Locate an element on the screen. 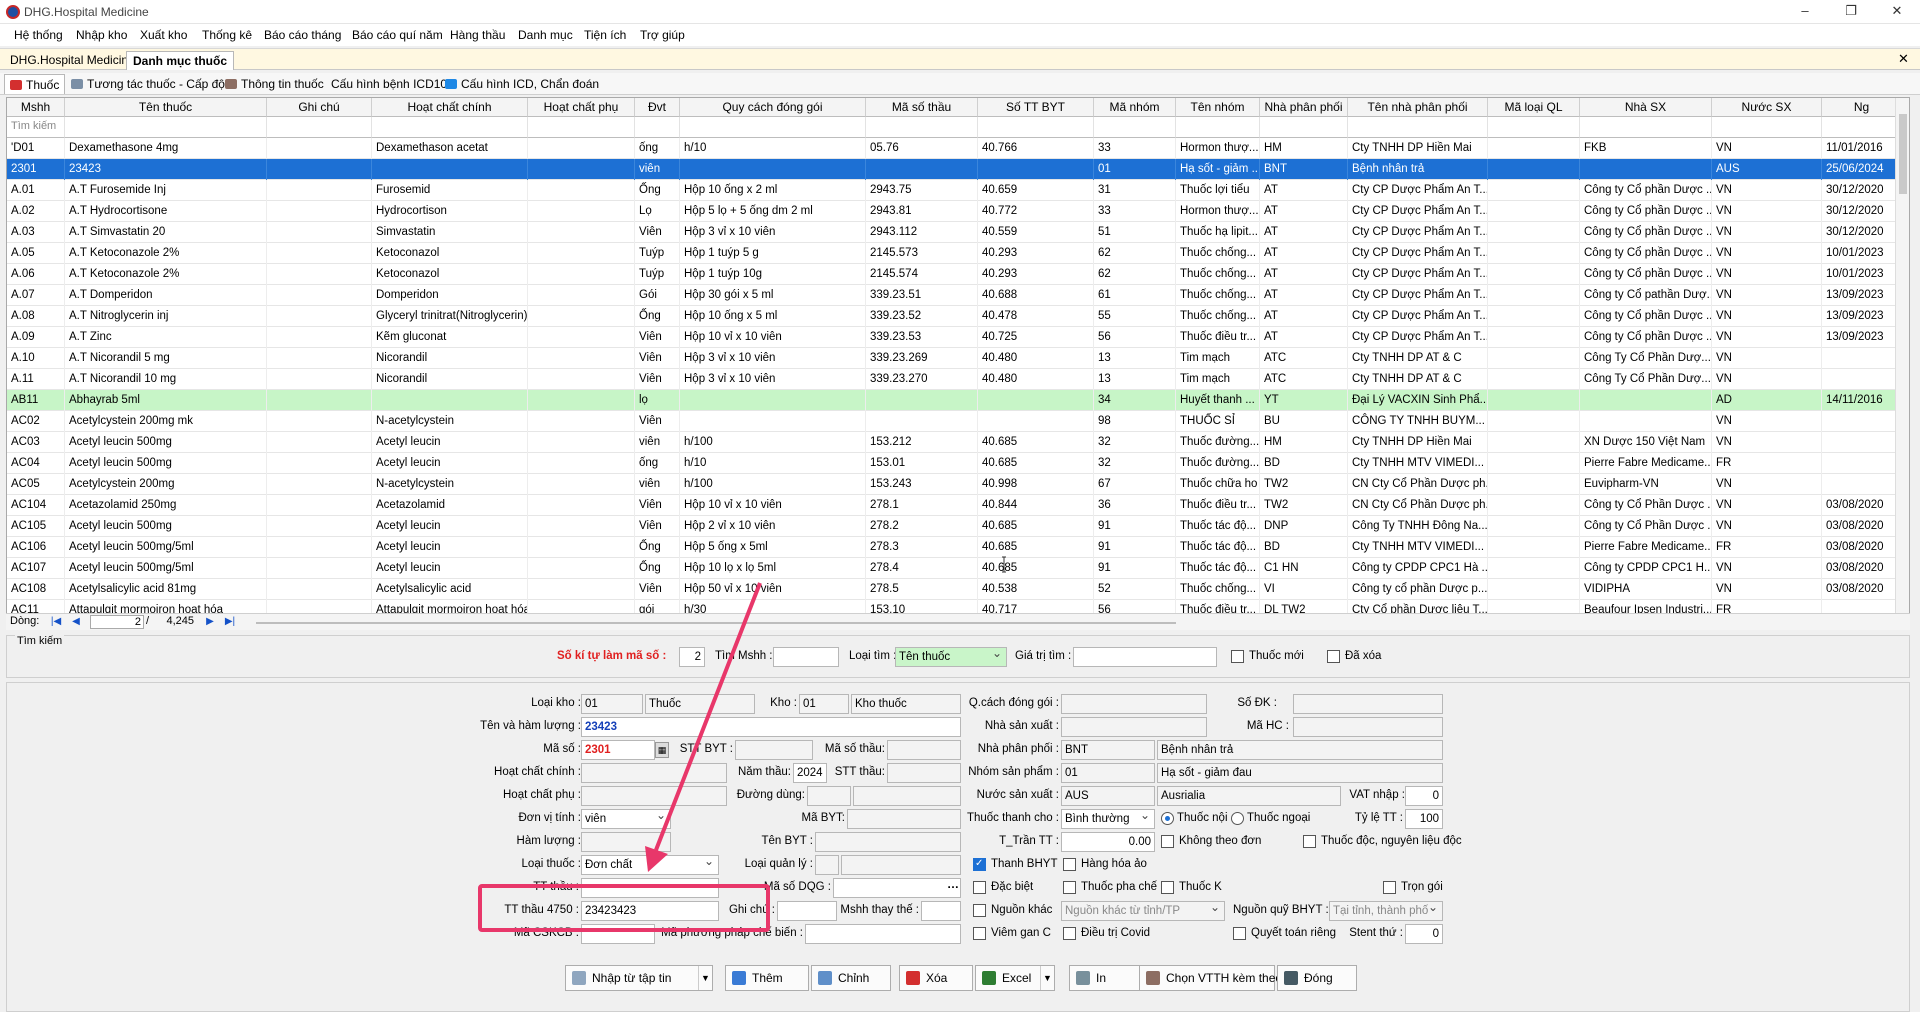 The image size is (1920, 1012). annotation-arrow-line is located at coordinates (708, 716).